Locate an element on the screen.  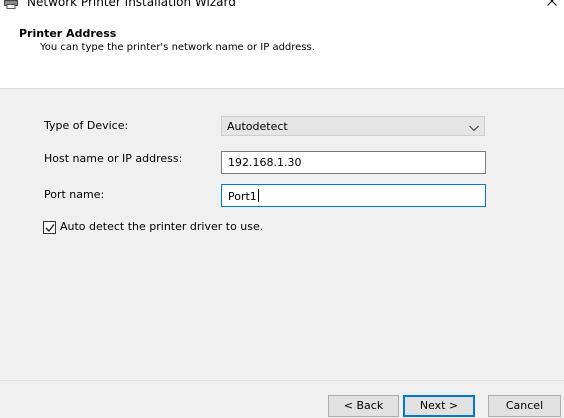
close-icon is located at coordinates (552, 3).